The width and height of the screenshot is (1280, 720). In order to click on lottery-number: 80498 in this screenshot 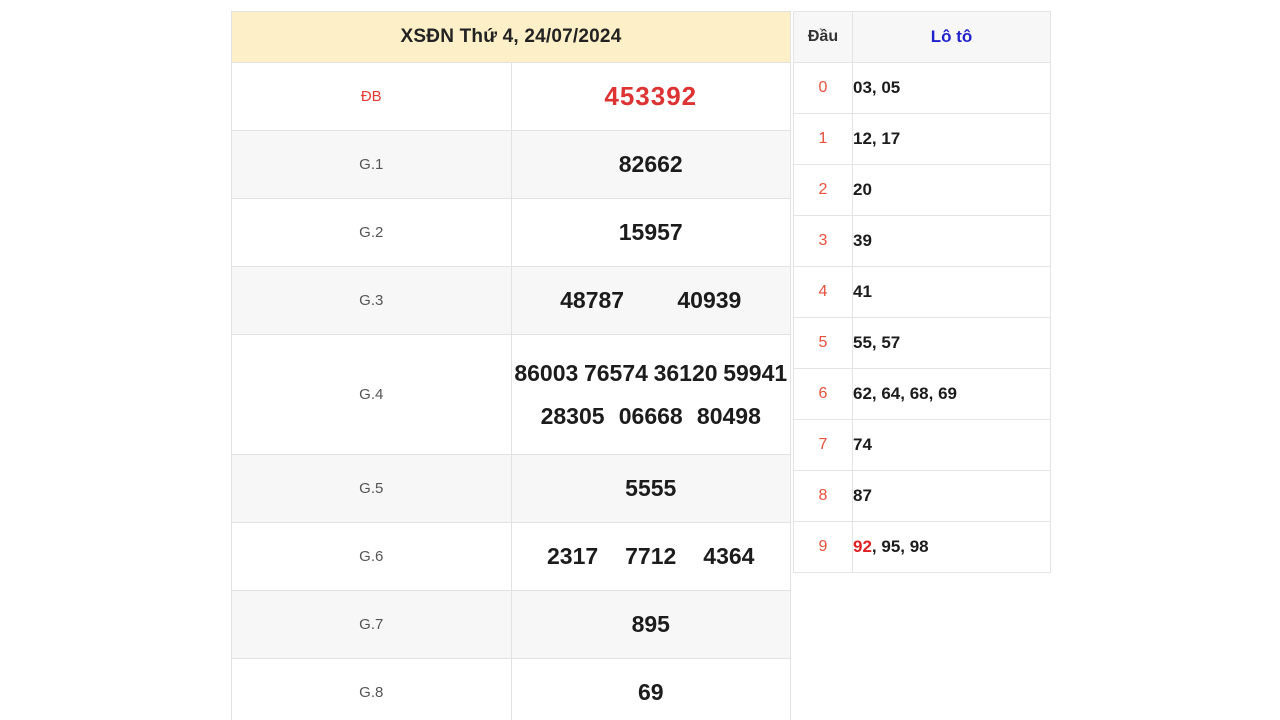, I will do `click(728, 415)`.